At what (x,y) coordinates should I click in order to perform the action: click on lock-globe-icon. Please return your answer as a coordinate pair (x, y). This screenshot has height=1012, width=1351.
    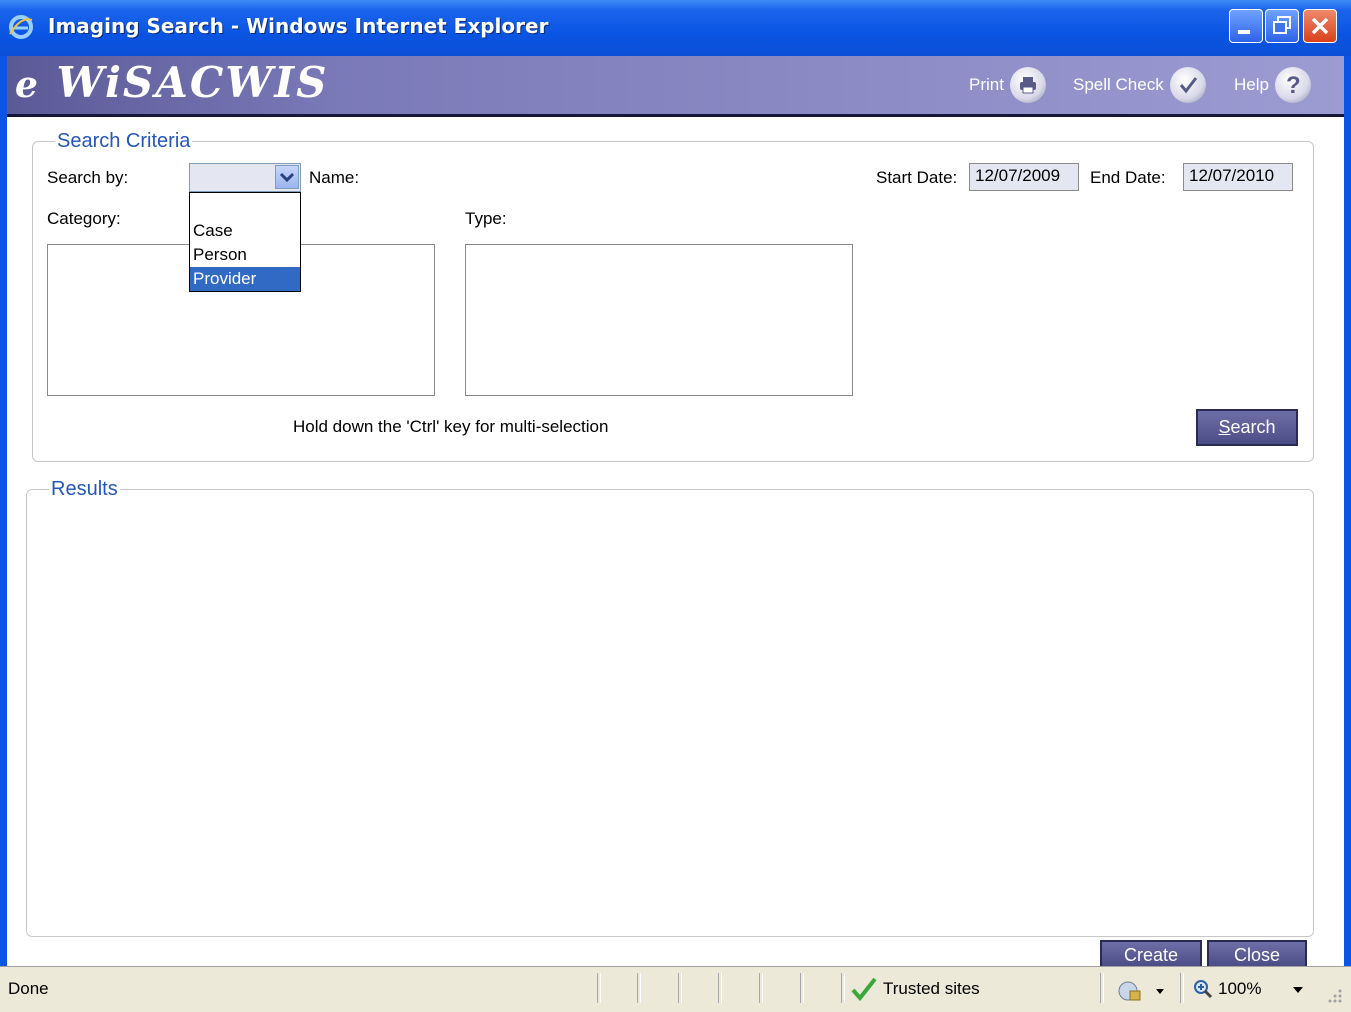
    Looking at the image, I should click on (1141, 991).